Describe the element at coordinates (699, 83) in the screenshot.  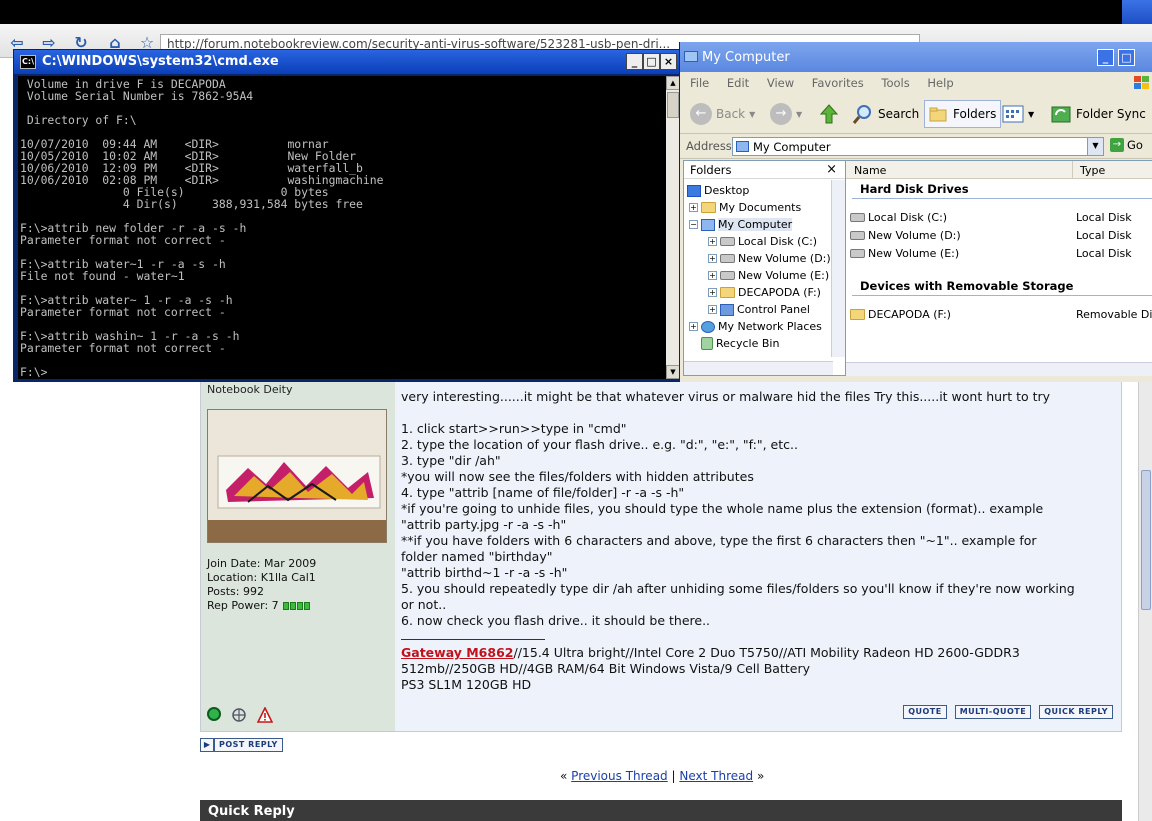
I see `menu-file: File` at that location.